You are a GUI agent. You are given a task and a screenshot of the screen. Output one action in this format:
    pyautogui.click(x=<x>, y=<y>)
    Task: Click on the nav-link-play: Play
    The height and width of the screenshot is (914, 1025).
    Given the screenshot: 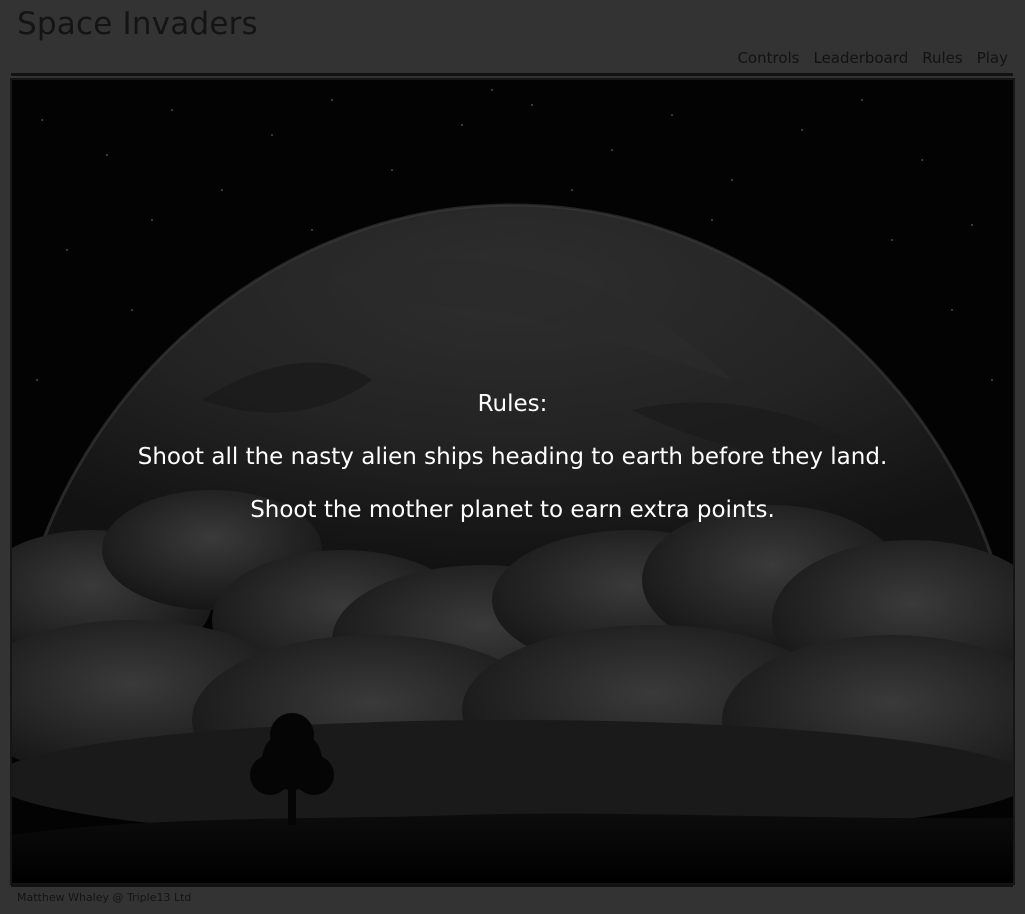 What is the action you would take?
    pyautogui.click(x=992, y=58)
    